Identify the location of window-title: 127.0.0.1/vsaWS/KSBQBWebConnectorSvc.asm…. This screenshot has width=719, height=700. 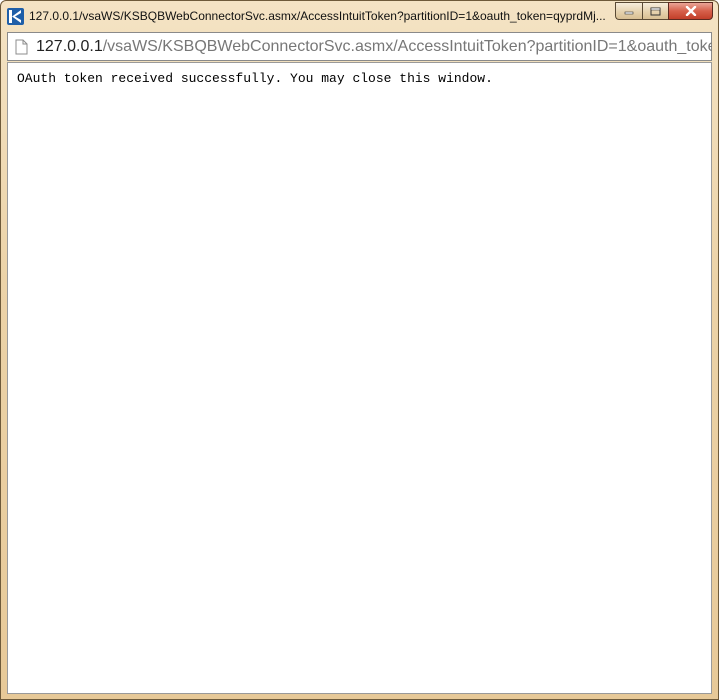
(317, 16).